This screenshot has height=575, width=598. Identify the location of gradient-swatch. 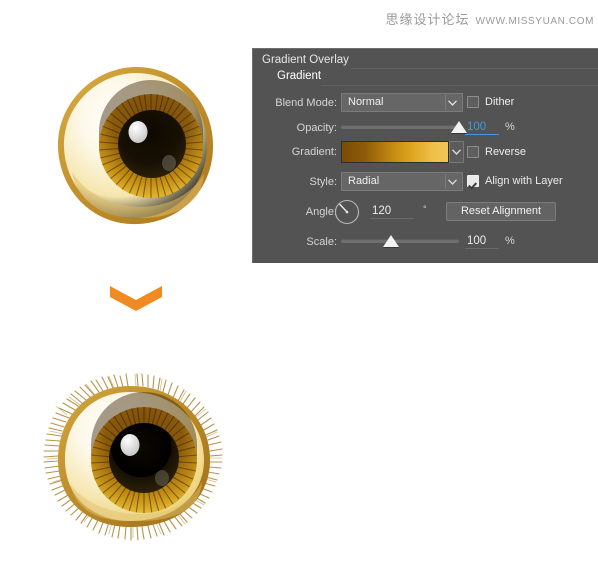
(395, 152).